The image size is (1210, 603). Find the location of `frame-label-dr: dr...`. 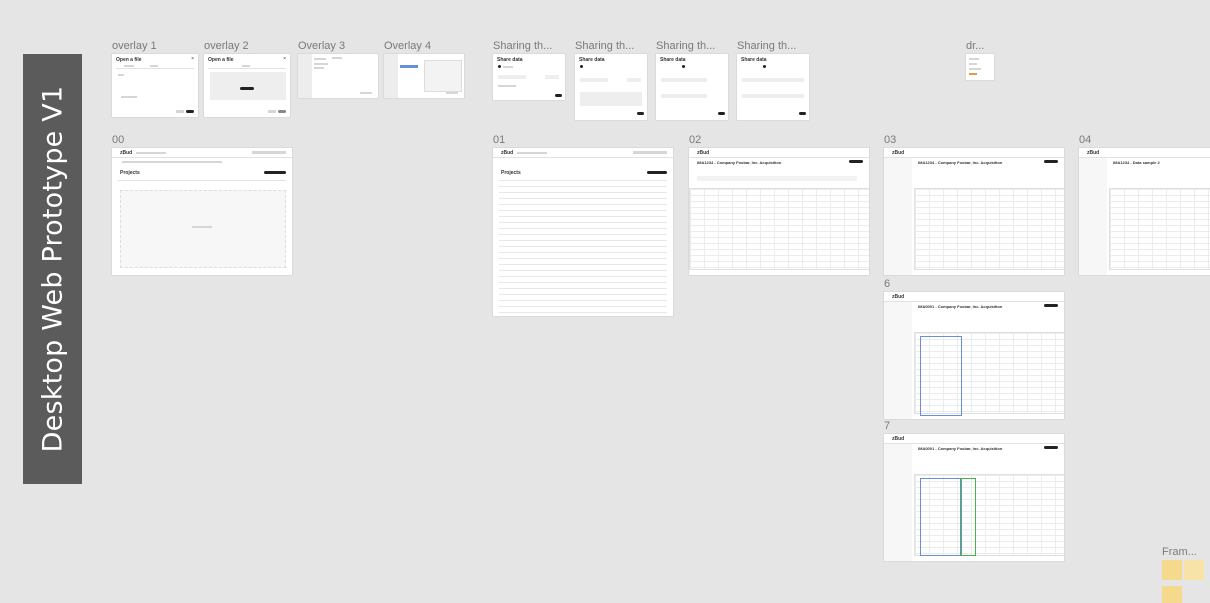

frame-label-dr: dr... is located at coordinates (975, 46).